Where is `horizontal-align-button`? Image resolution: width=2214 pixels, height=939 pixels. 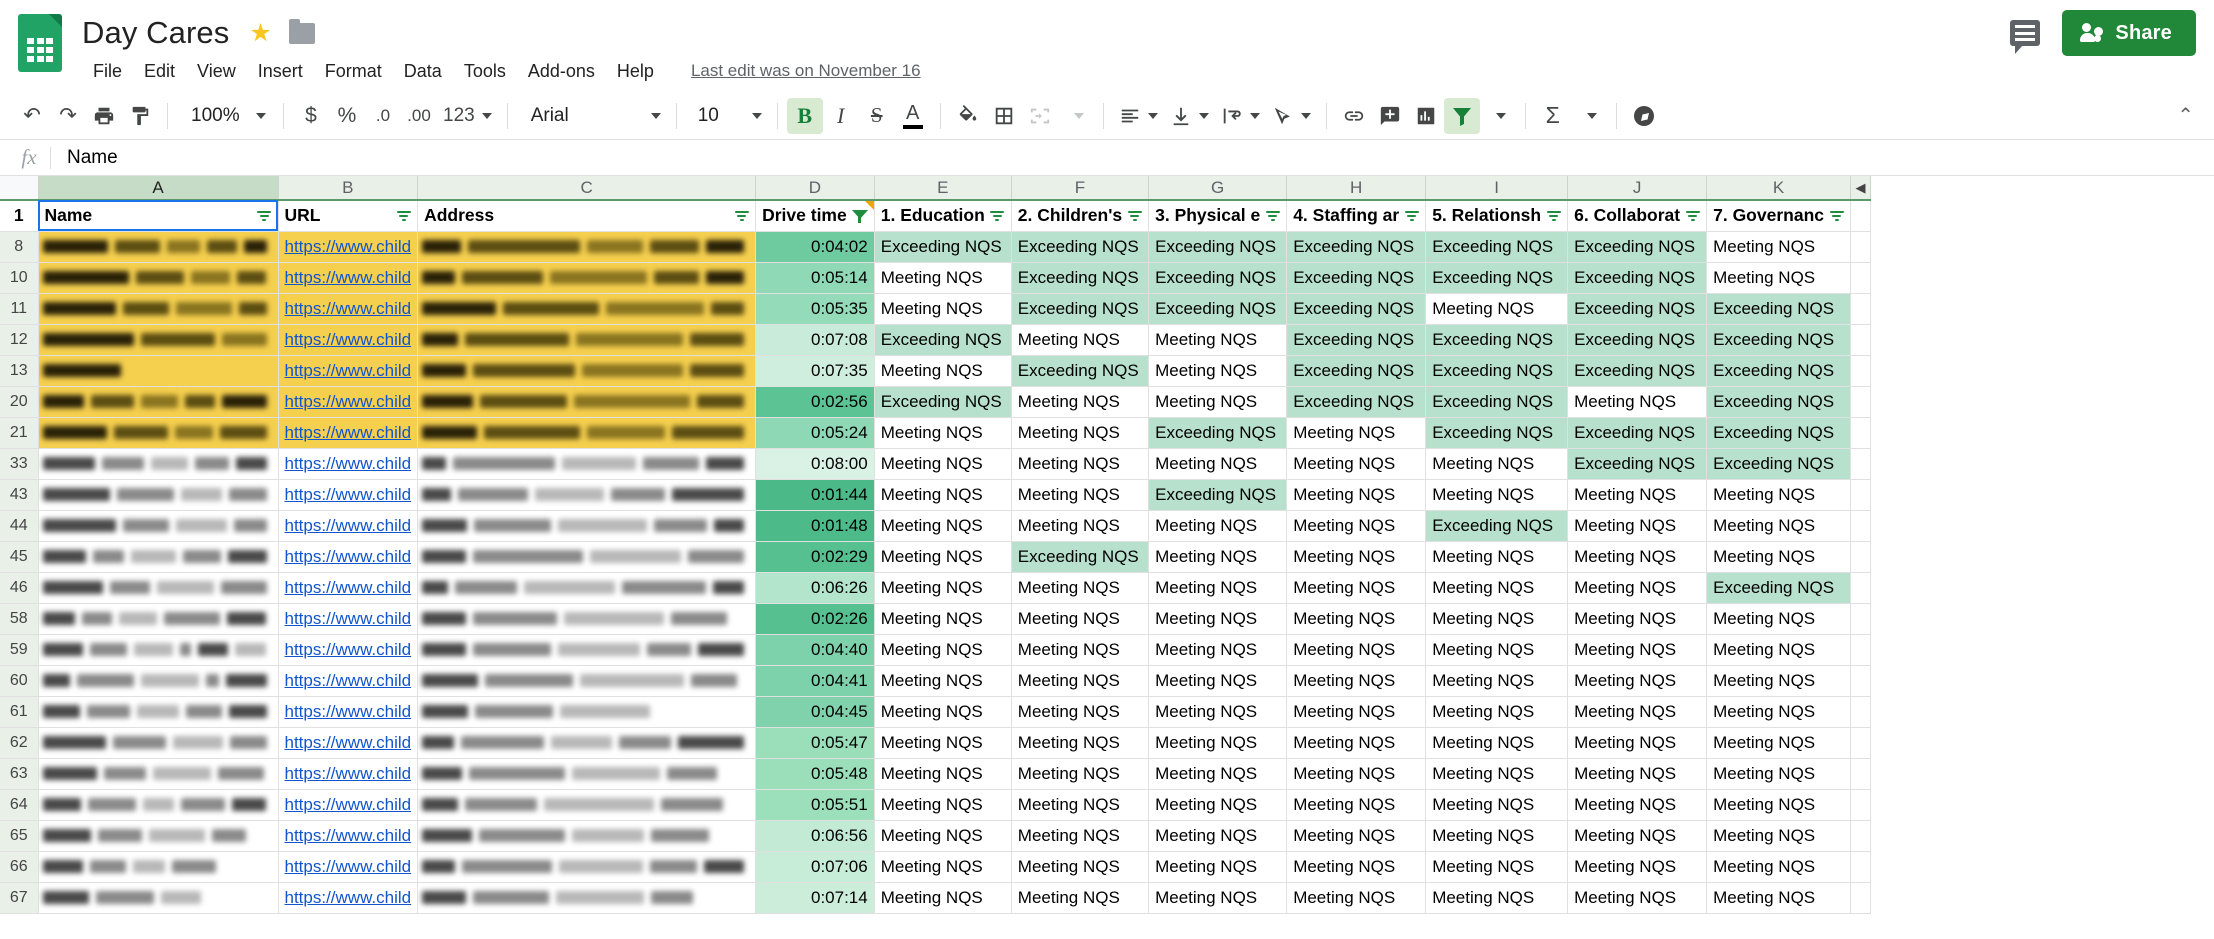 horizontal-align-button is located at coordinates (1138, 116).